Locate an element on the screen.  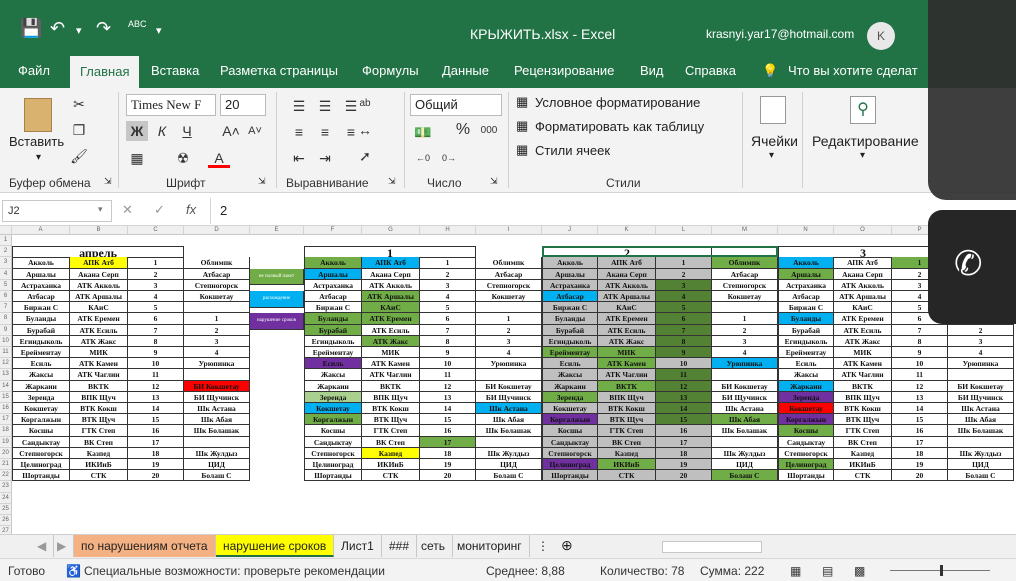
cell-college: АПК Атб is located at coordinates (99, 263).